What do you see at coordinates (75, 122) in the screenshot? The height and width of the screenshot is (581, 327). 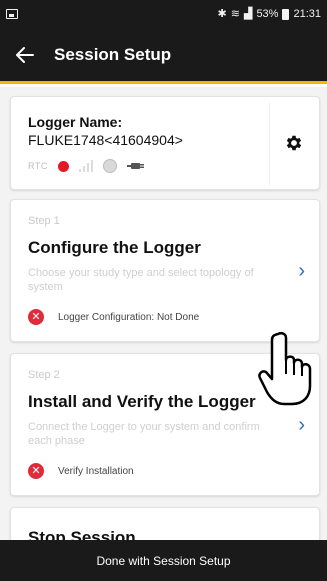 I see `logger-name-label: Logger Name:` at bounding box center [75, 122].